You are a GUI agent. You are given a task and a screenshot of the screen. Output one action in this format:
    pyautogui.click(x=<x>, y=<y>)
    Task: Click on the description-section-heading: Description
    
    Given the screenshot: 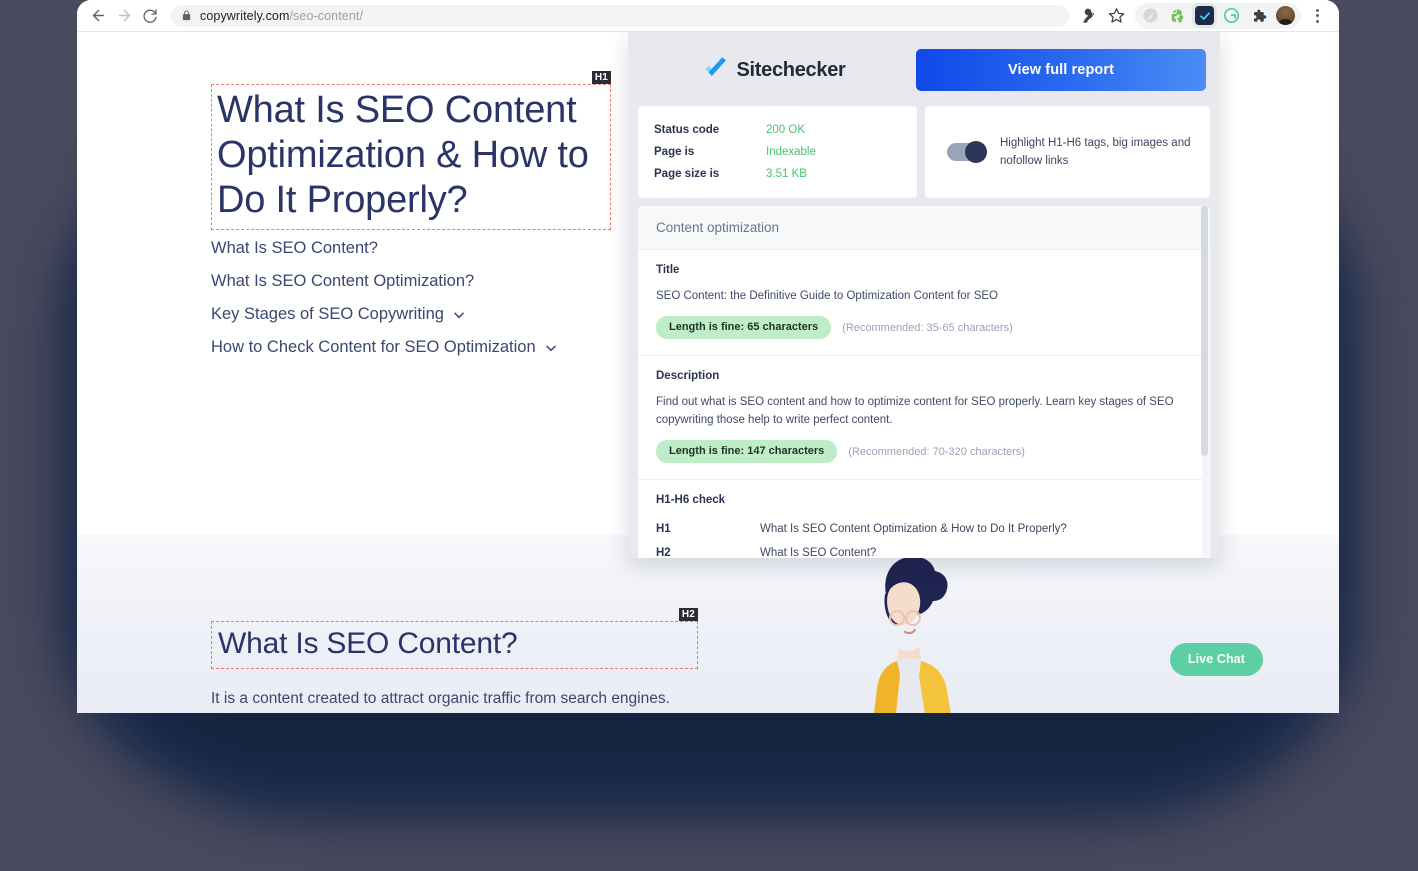 What is the action you would take?
    pyautogui.click(x=688, y=376)
    